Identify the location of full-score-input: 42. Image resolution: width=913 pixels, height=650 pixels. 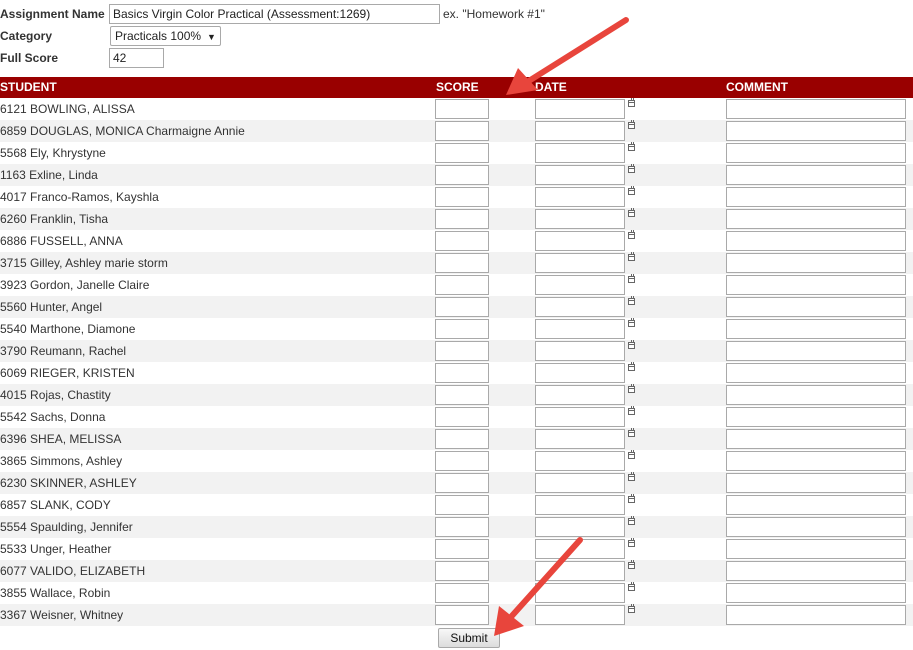
(136, 58).